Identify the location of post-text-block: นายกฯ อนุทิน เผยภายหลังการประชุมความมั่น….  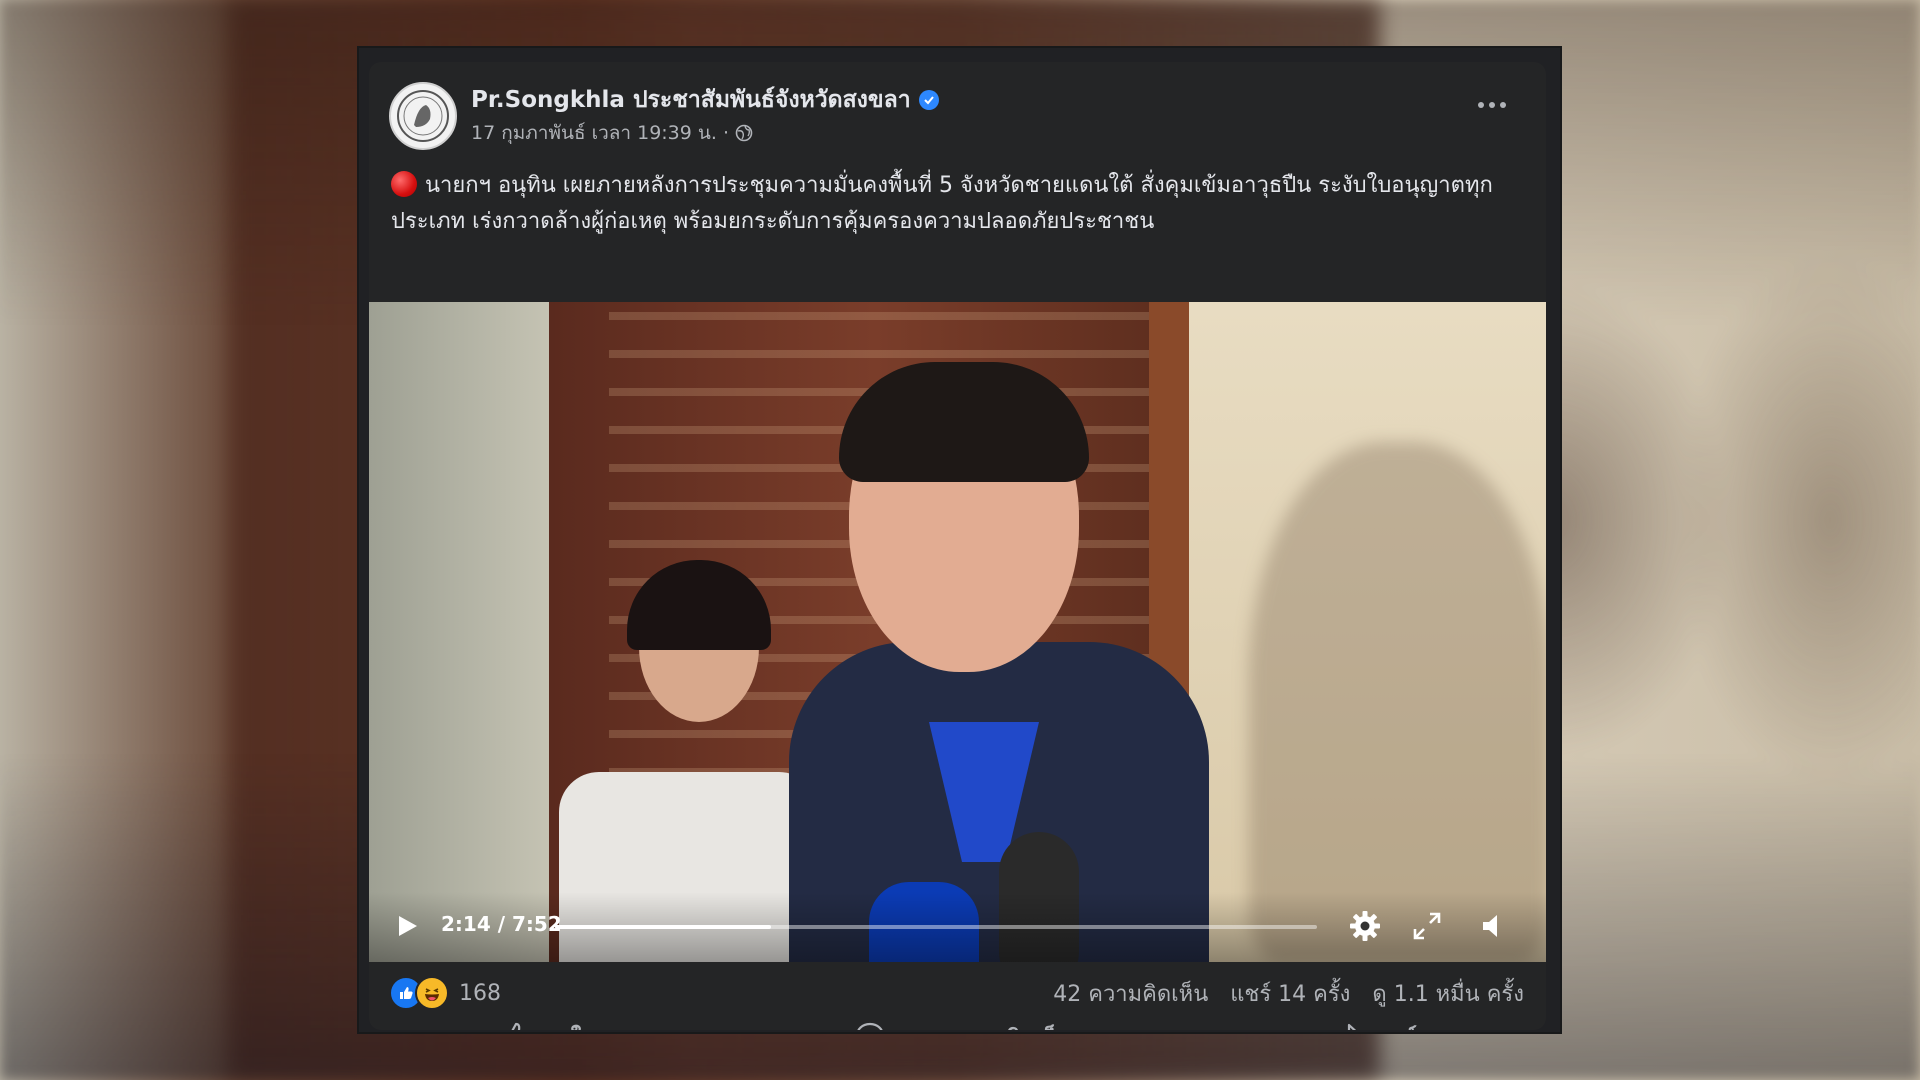
(956, 204).